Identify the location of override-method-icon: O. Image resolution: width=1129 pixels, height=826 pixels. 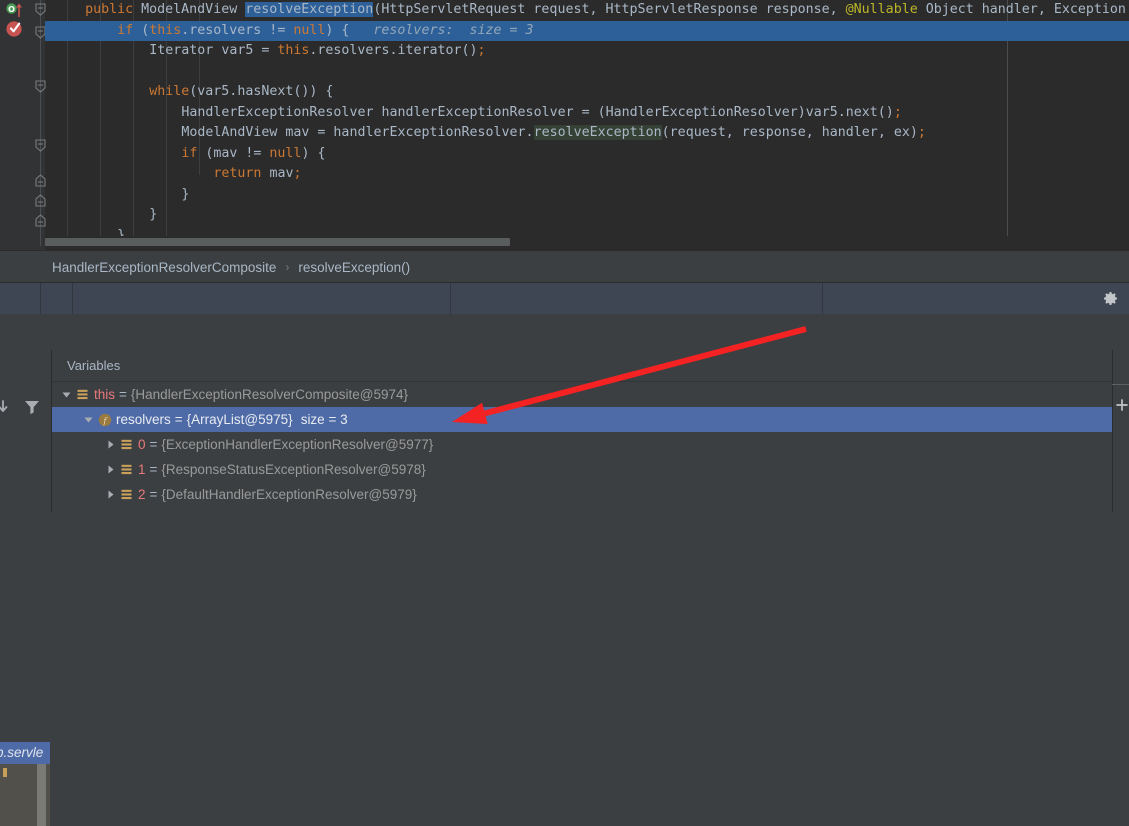
(15, 10).